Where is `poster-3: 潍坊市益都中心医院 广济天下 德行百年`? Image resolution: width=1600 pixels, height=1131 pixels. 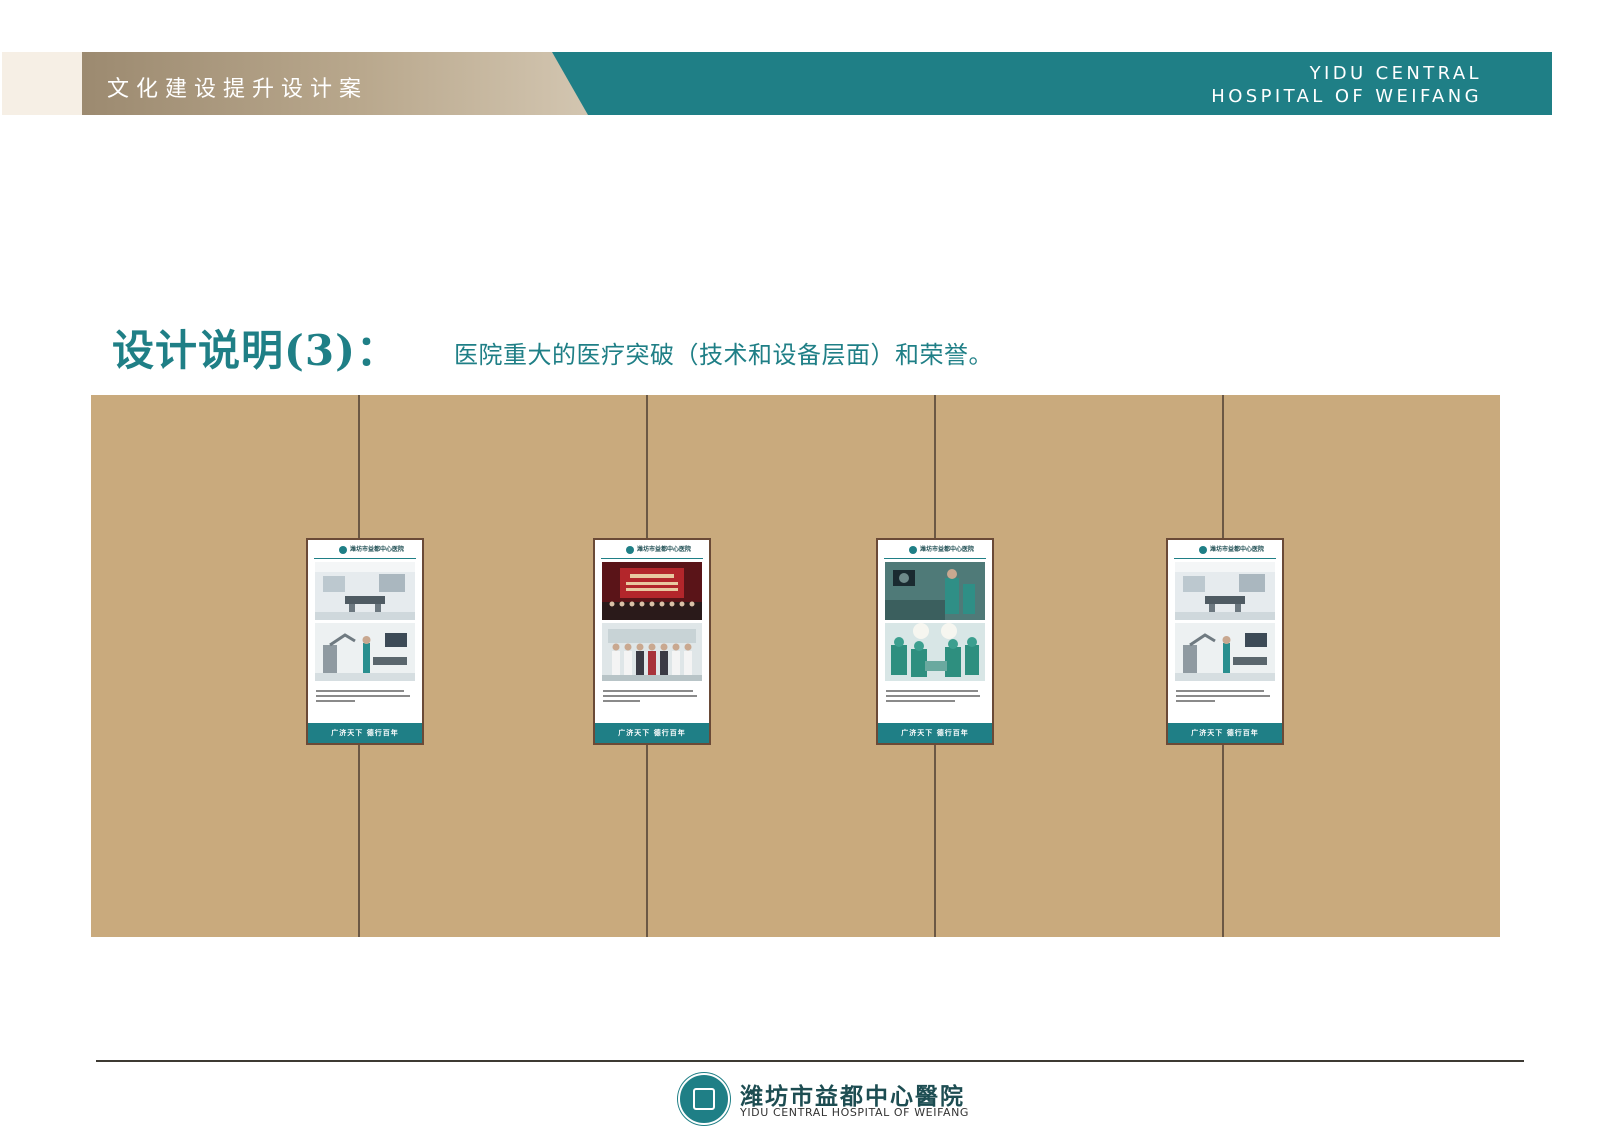 poster-3: 潍坊市益都中心医院 广济天下 德行百年 is located at coordinates (935, 641).